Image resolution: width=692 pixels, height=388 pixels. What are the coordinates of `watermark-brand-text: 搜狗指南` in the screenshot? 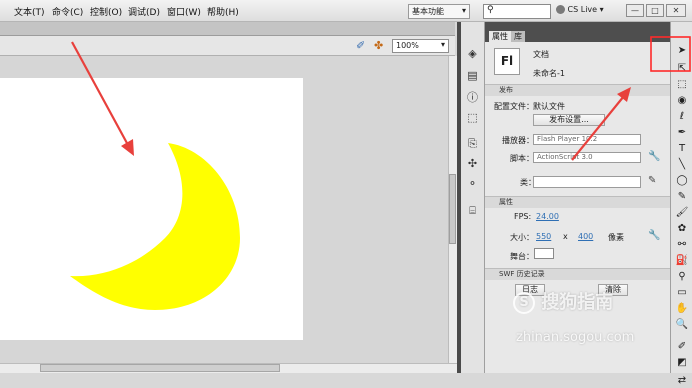 It's located at (577, 302).